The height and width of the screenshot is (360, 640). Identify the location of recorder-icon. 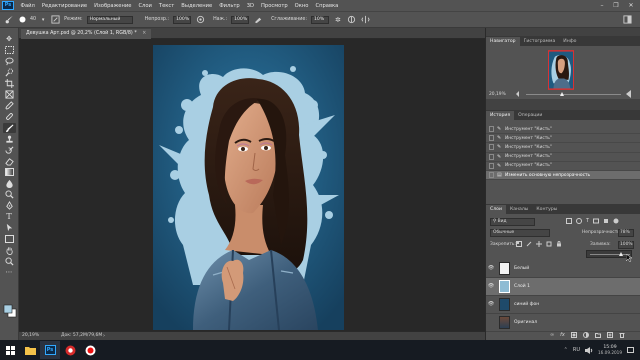
(90, 350).